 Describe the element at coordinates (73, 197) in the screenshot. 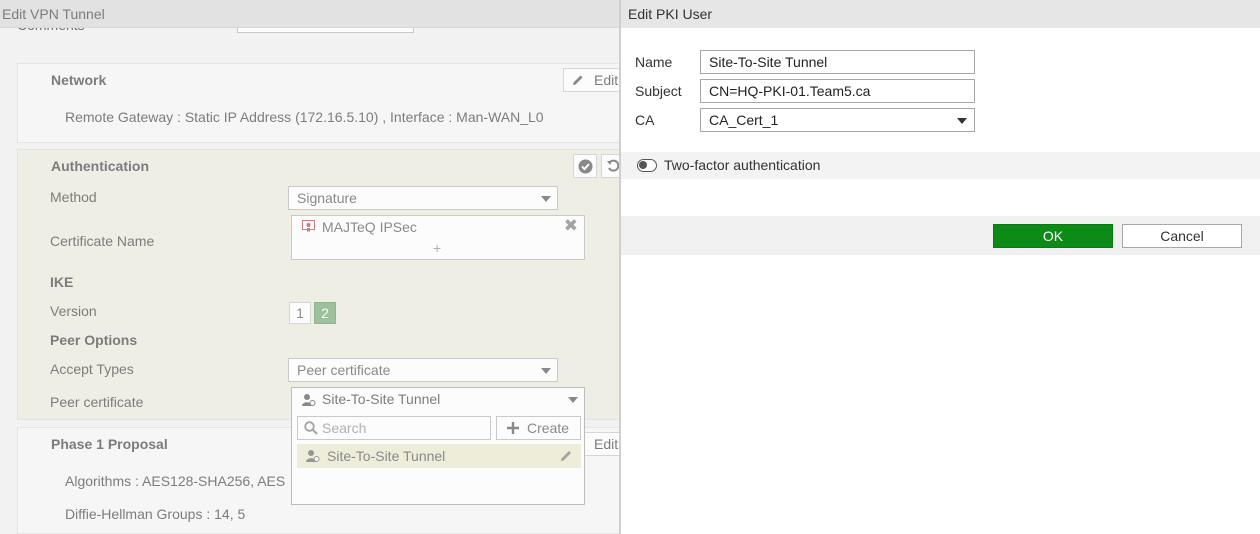

I see `method-label: Method` at that location.